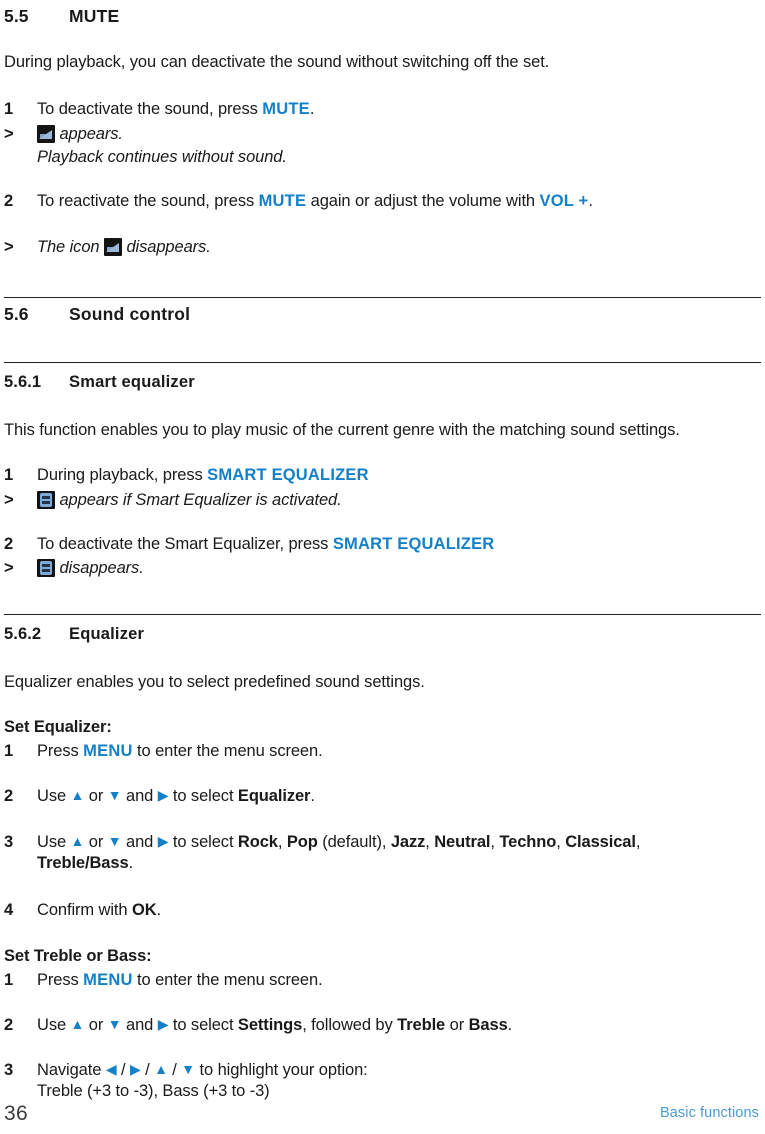 The height and width of the screenshot is (1134, 765). Describe the element at coordinates (144, 910) in the screenshot. I see `key-label-ok: OK` at that location.